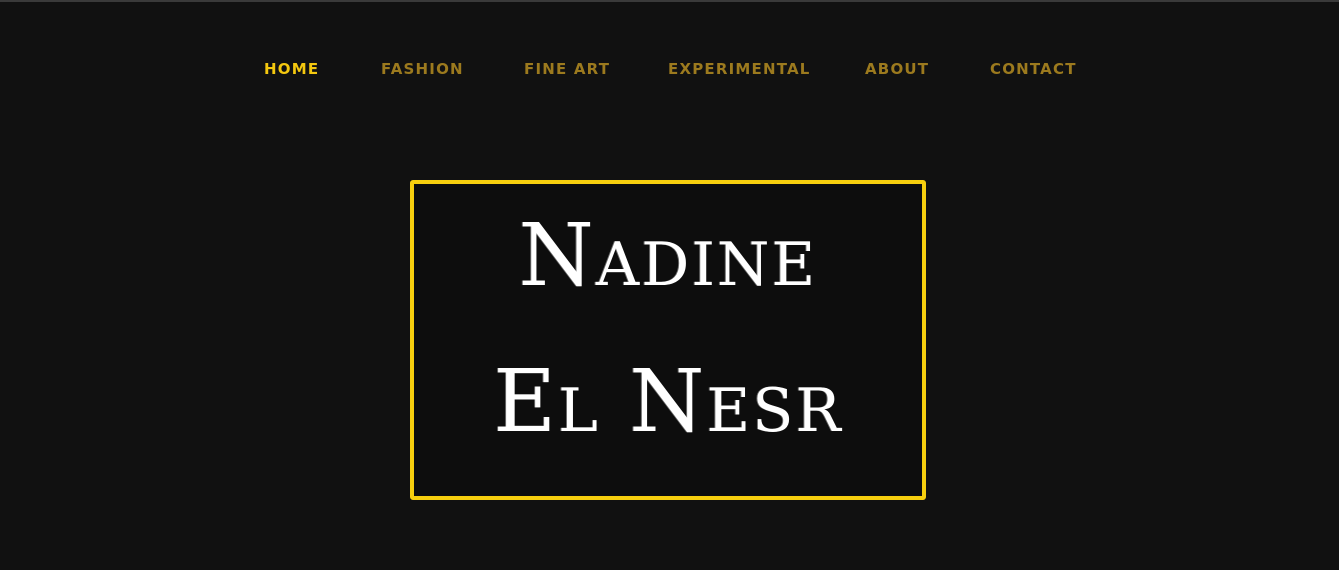 This screenshot has height=570, width=1339. Describe the element at coordinates (1033, 69) in the screenshot. I see `nav-item-contact: CONTACT` at that location.